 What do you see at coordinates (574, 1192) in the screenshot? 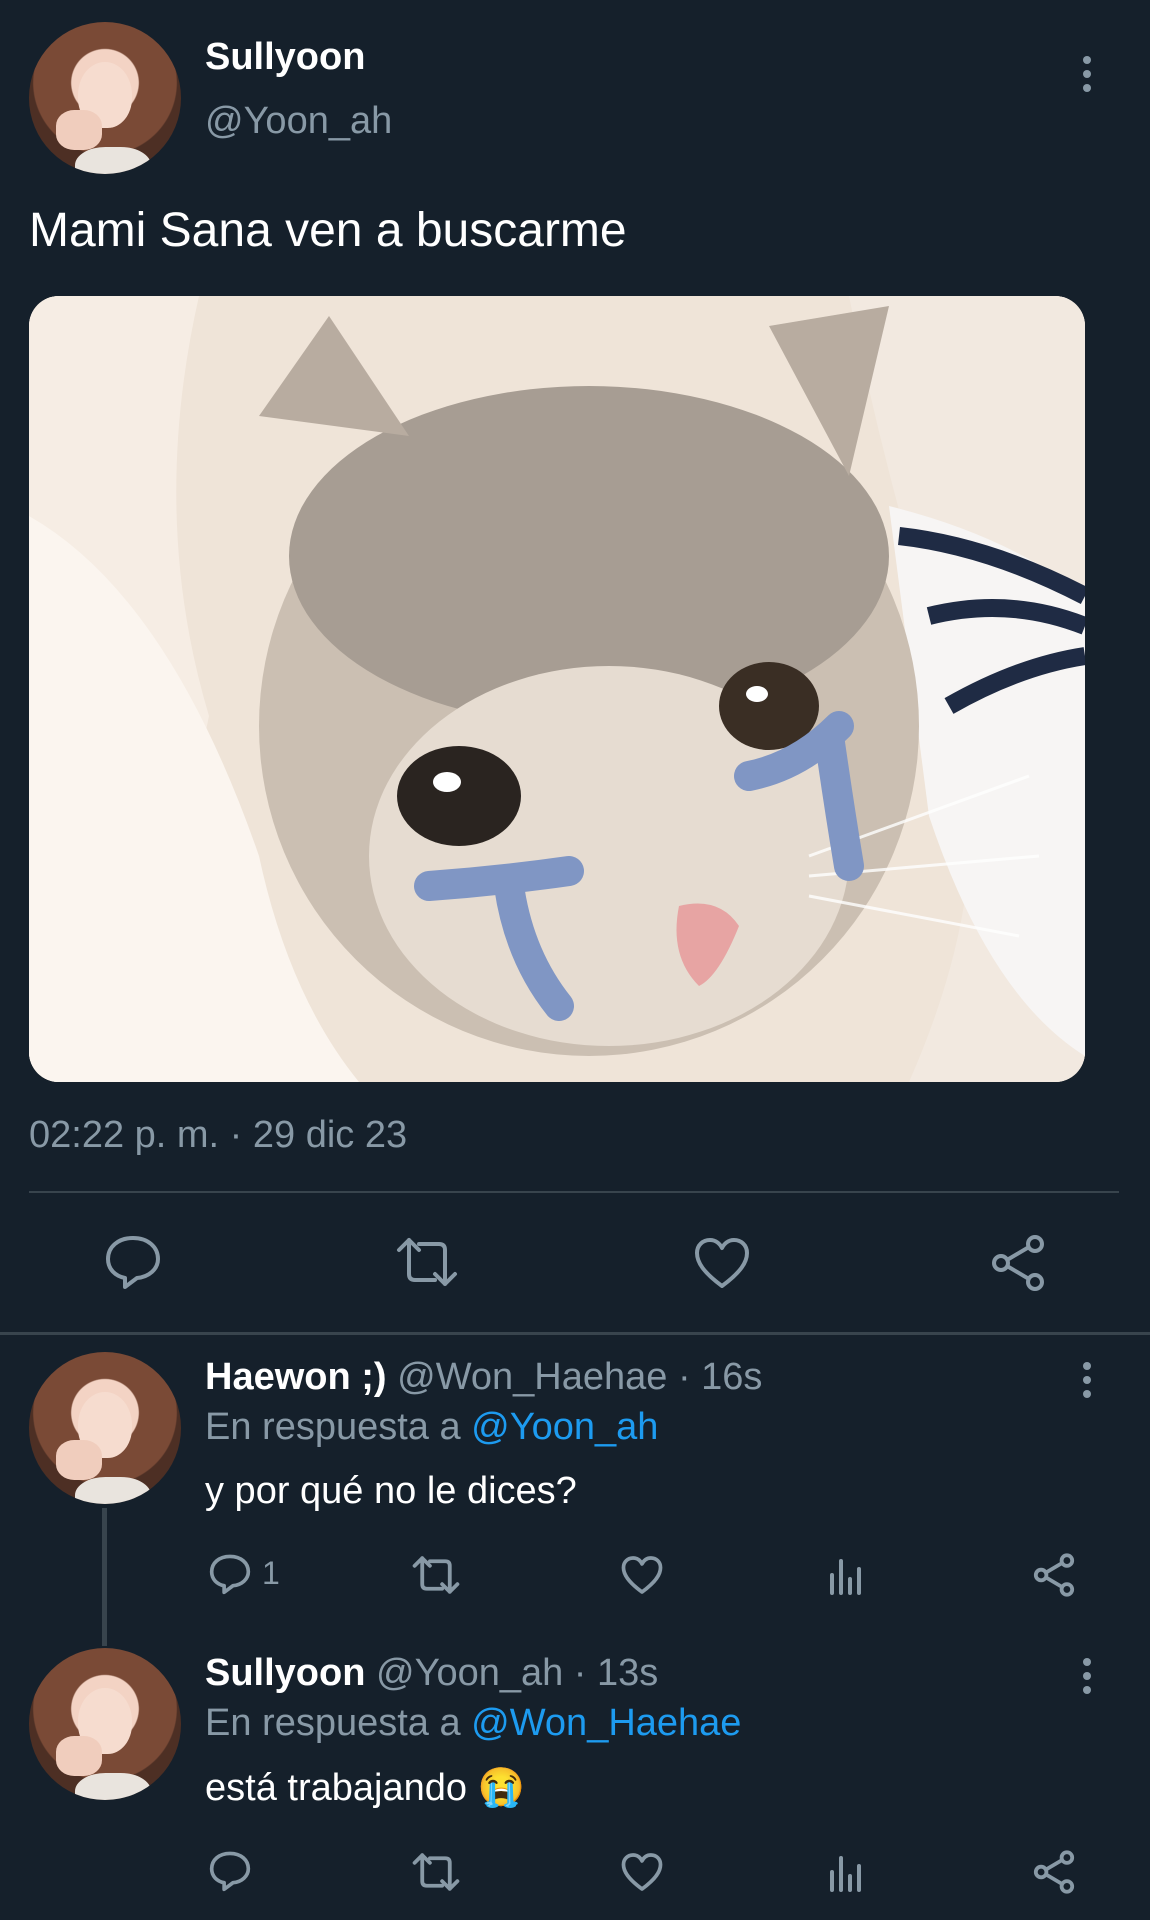
I see `timestamp-divider` at bounding box center [574, 1192].